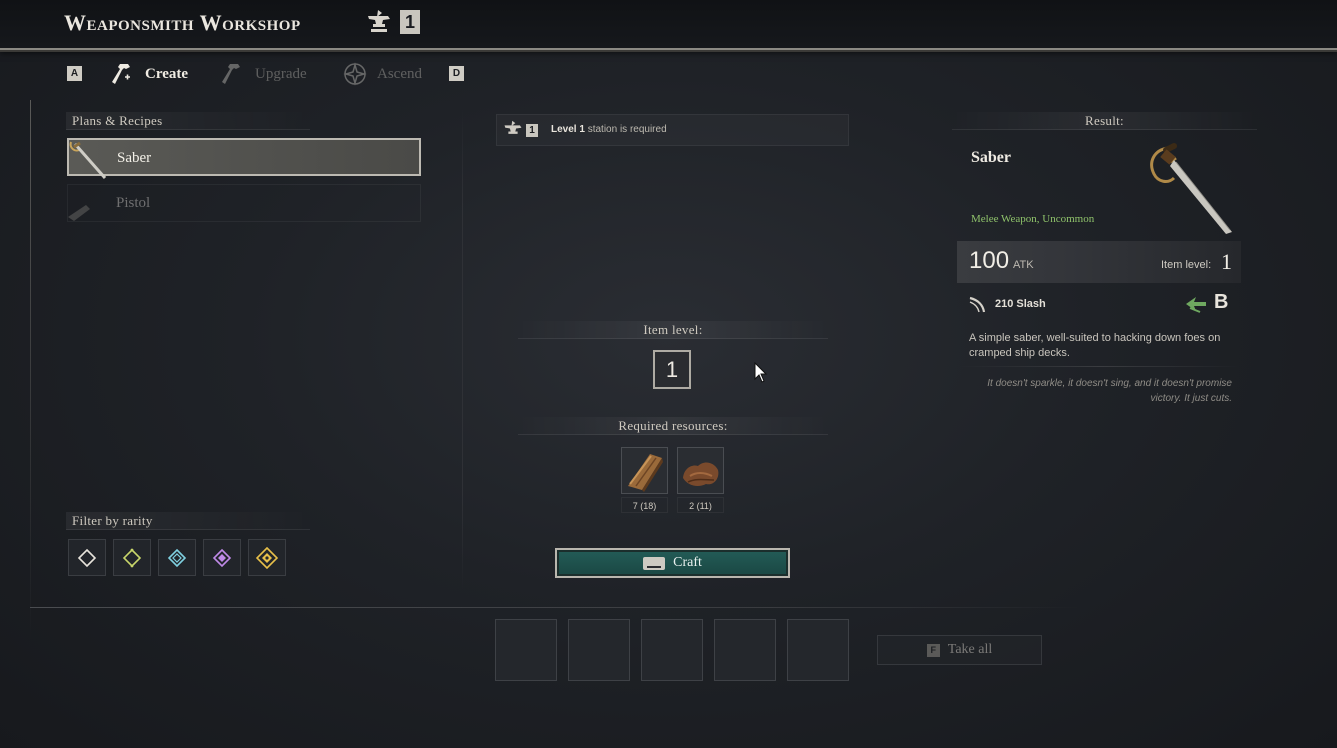 The height and width of the screenshot is (748, 1337). I want to click on bottom-divider, so click(555, 607).